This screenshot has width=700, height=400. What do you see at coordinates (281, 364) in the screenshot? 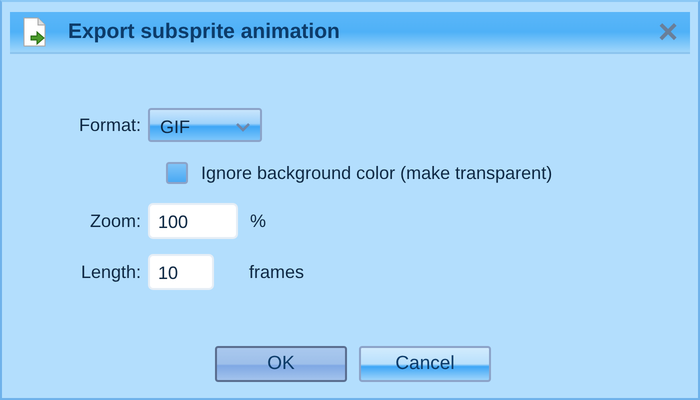
I see `ok-button: OK` at bounding box center [281, 364].